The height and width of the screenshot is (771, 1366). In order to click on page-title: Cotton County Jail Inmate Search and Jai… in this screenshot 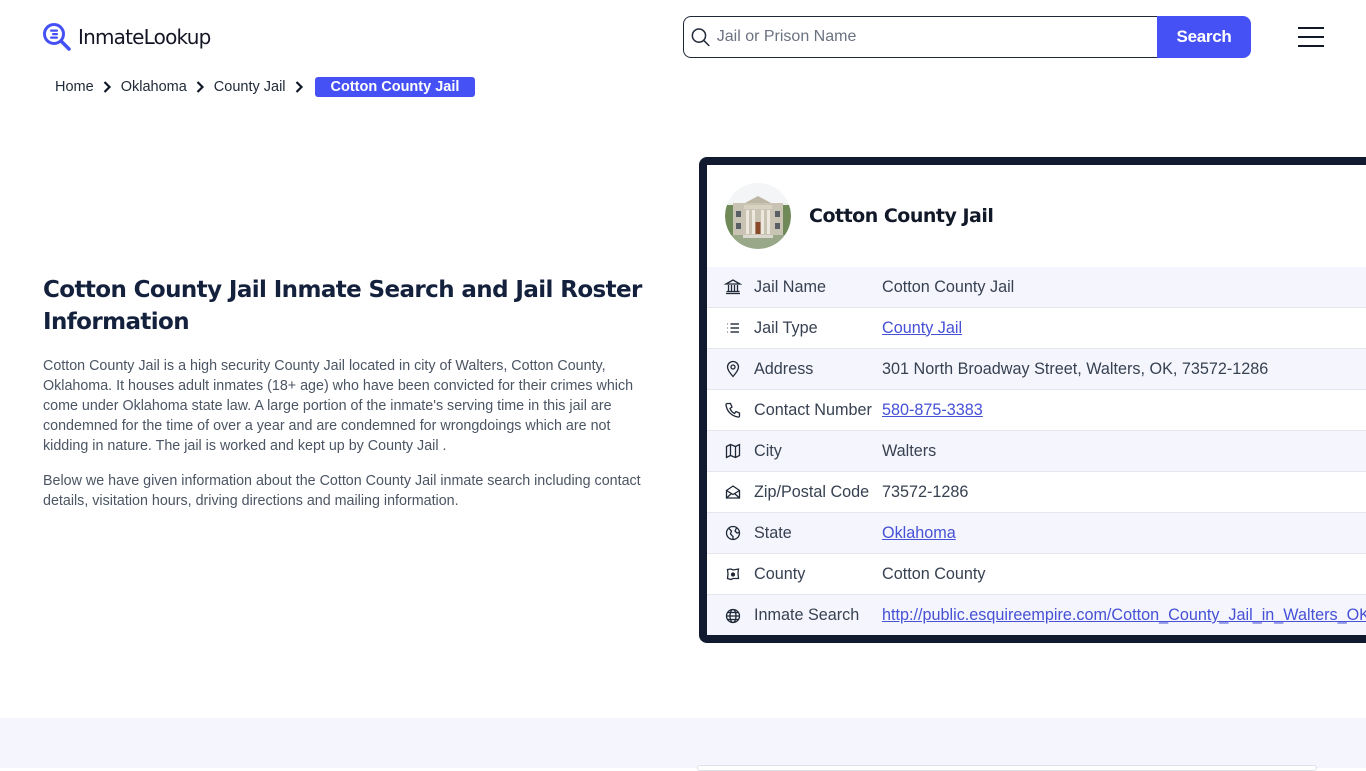, I will do `click(342, 306)`.